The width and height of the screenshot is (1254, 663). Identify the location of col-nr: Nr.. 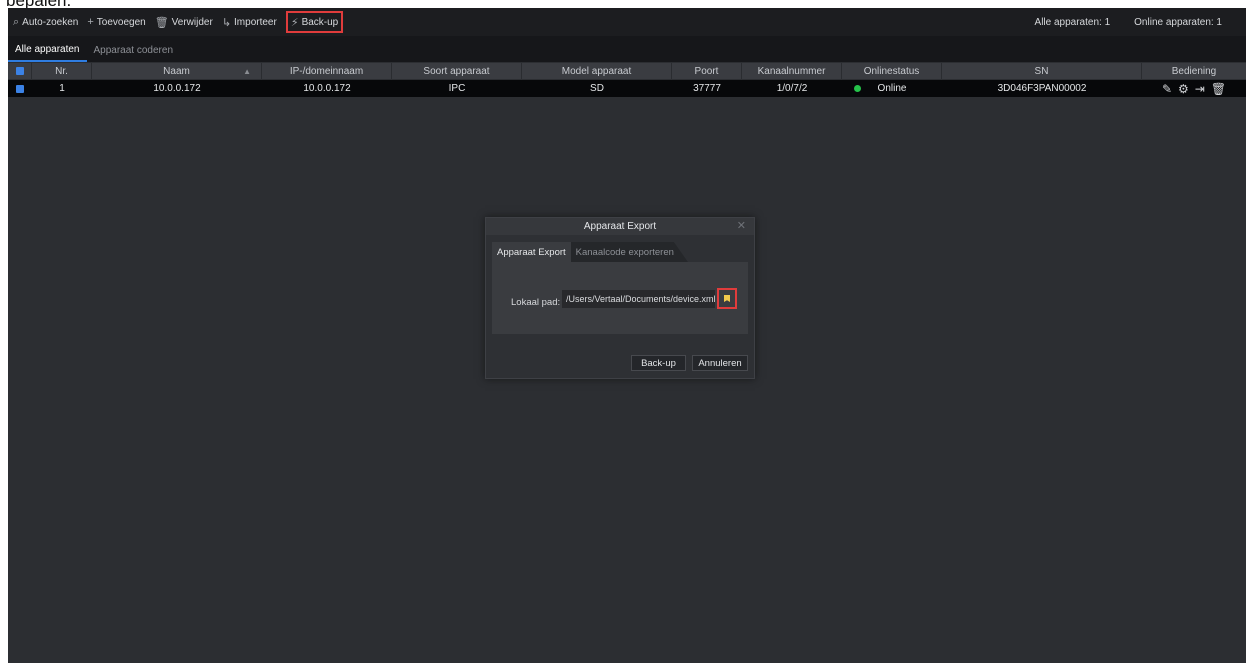
(62, 71).